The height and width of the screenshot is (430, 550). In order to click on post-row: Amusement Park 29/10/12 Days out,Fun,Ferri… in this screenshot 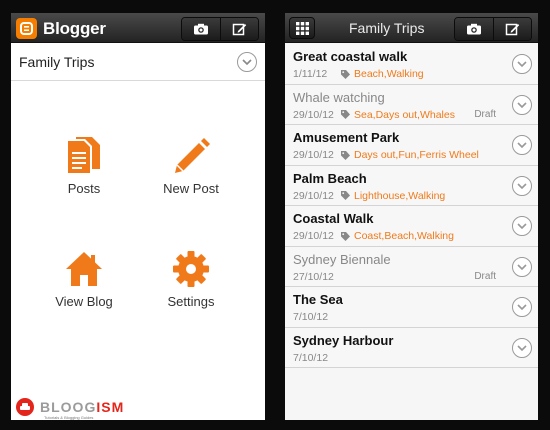, I will do `click(411, 145)`.